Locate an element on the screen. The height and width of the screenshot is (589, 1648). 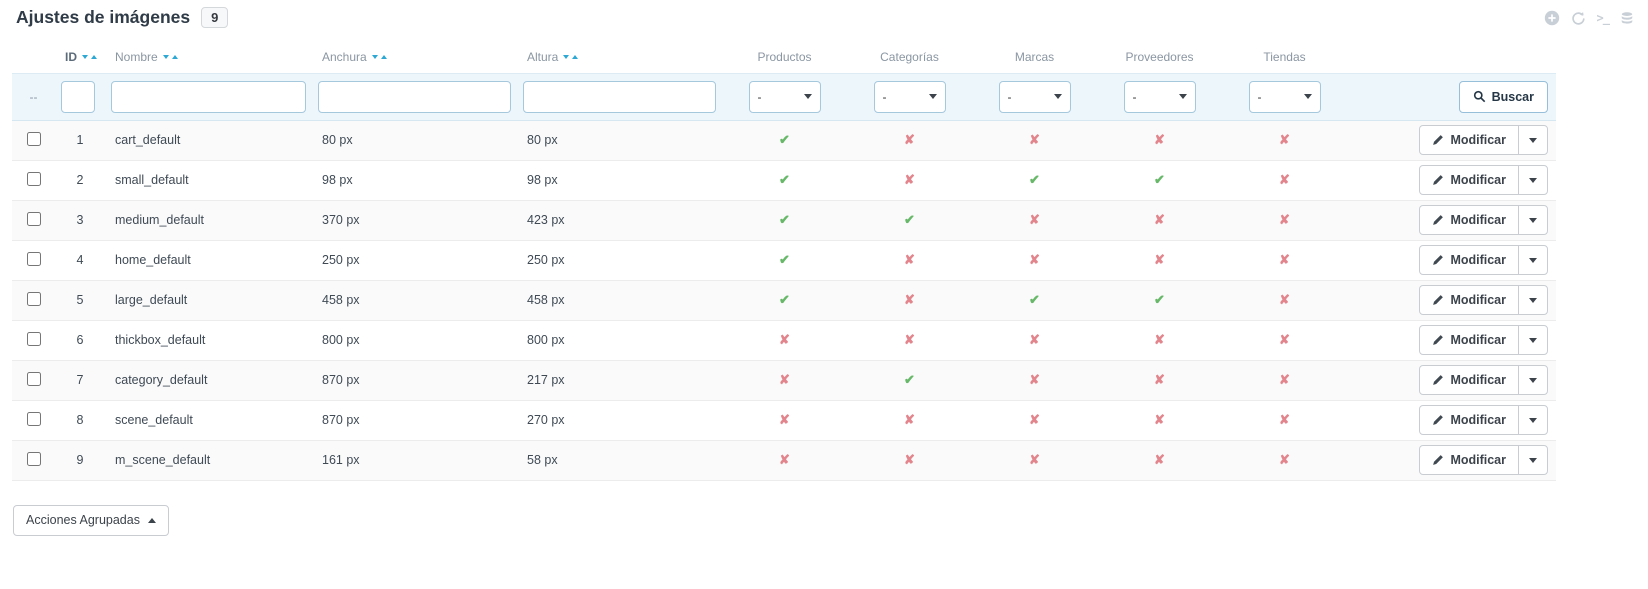
cell-products: ✔ is located at coordinates (784, 180).